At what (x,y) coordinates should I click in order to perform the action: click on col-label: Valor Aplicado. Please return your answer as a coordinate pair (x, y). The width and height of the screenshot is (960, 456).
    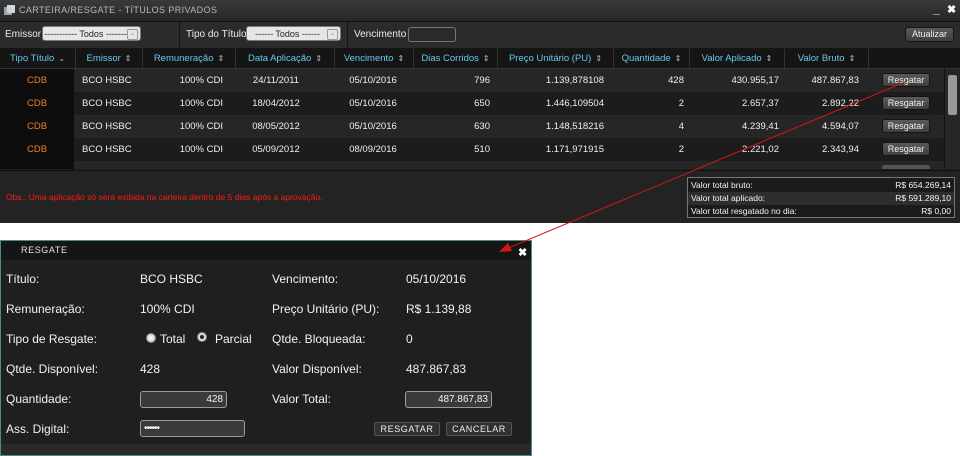
    Looking at the image, I should click on (731, 58).